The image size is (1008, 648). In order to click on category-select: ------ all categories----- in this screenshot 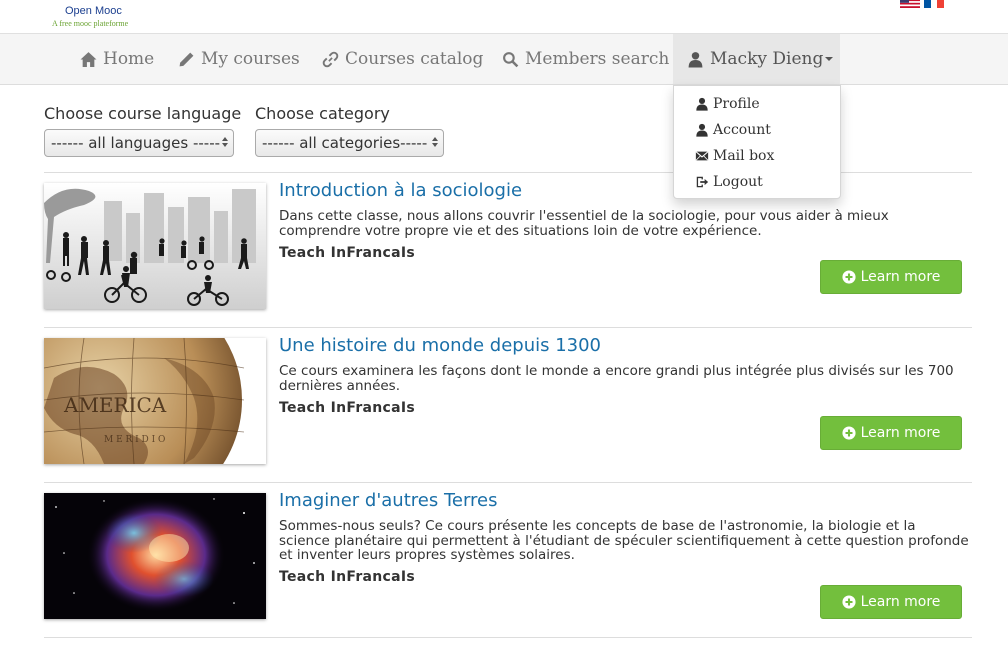, I will do `click(349, 143)`.